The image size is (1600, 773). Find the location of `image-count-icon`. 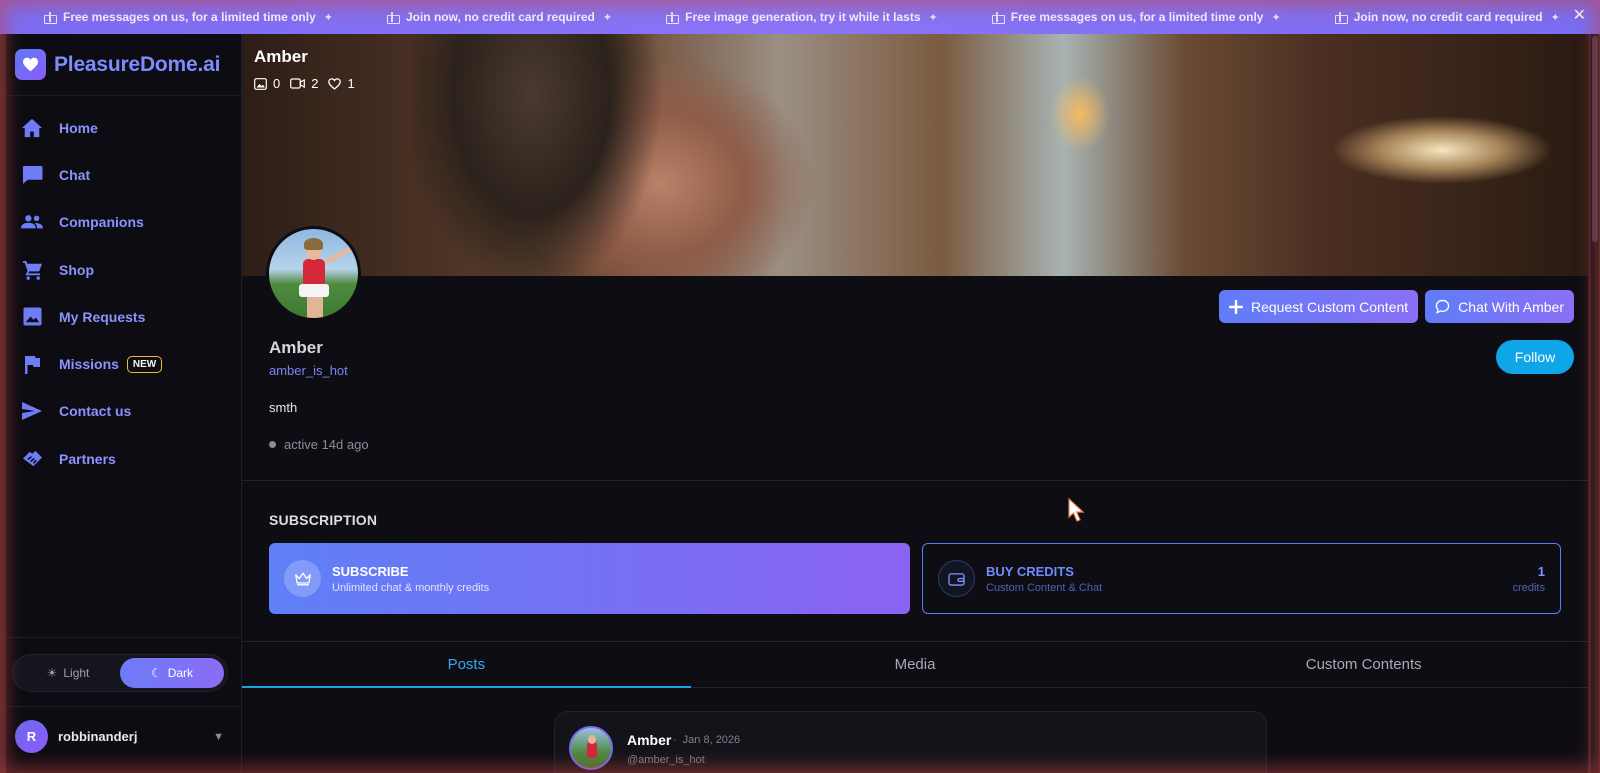

image-count-icon is located at coordinates (260, 83).